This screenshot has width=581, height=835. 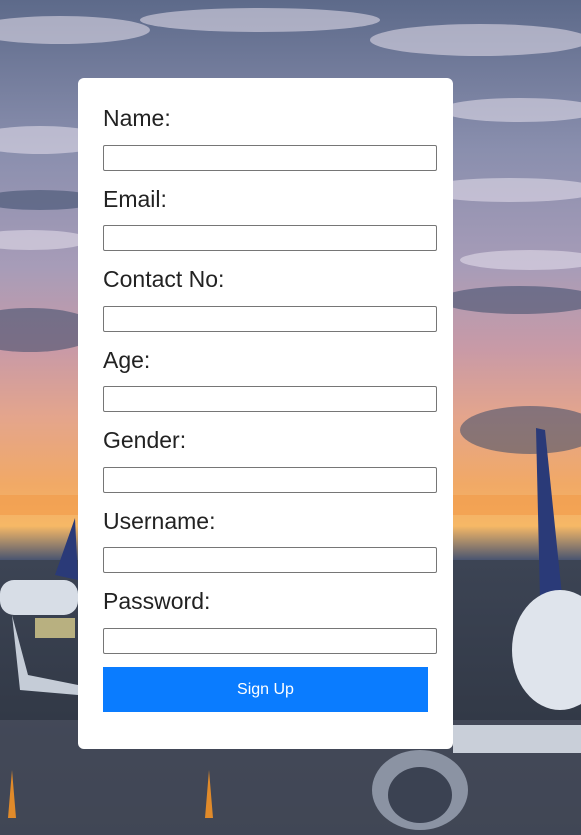 What do you see at coordinates (127, 360) in the screenshot?
I see `age-label: Age:` at bounding box center [127, 360].